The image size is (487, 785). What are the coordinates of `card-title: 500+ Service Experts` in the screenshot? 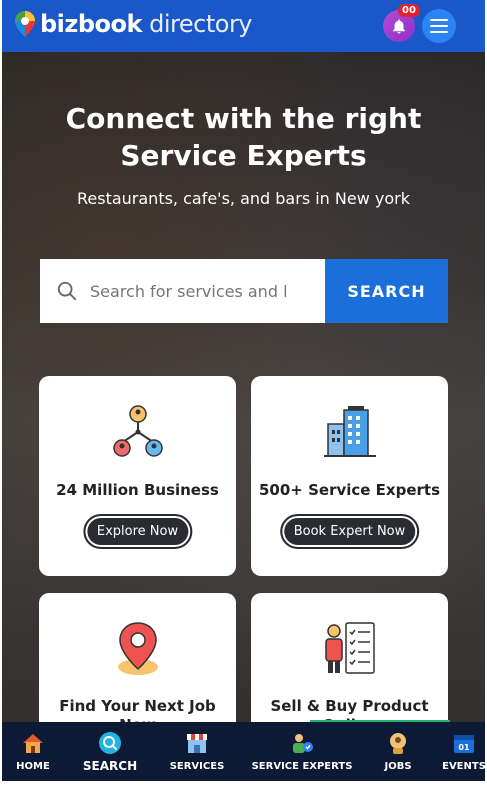 It's located at (349, 490).